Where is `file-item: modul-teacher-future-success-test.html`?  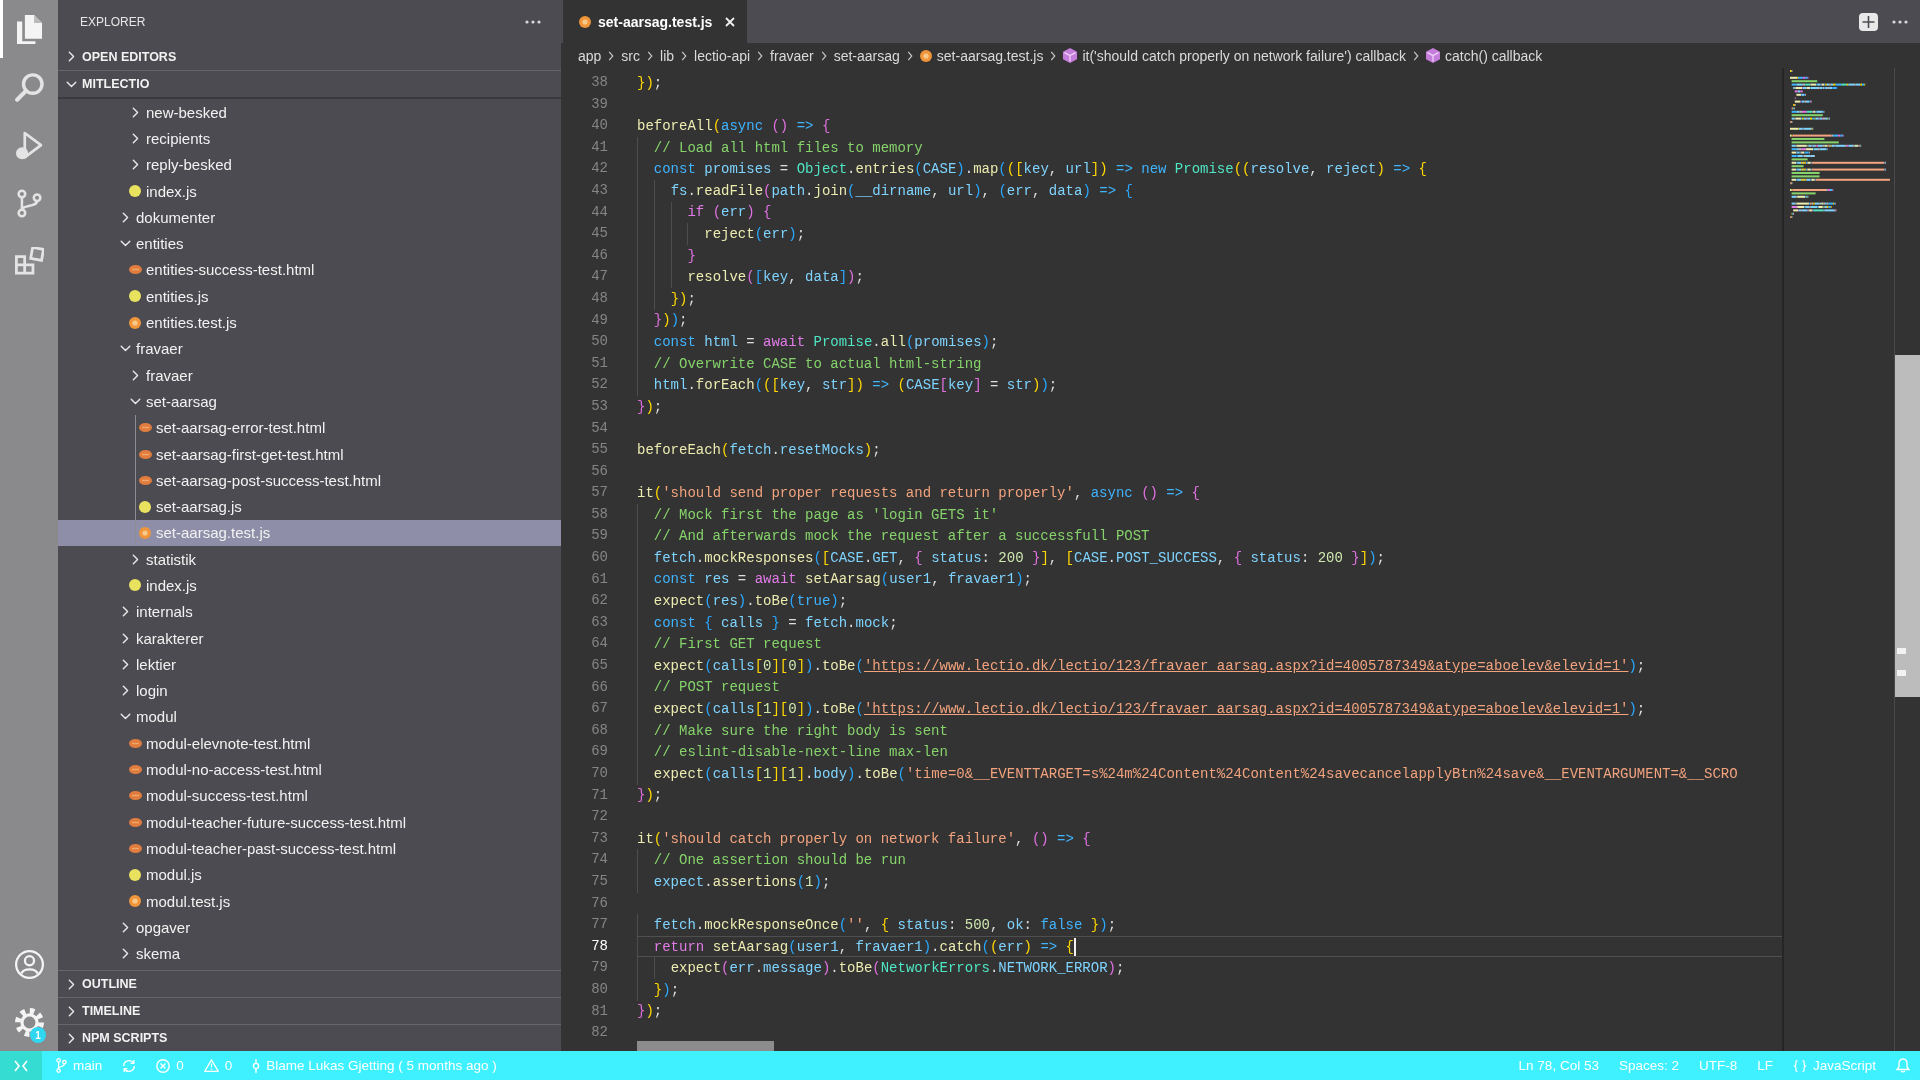 file-item: modul-teacher-future-success-test.html is located at coordinates (309, 822).